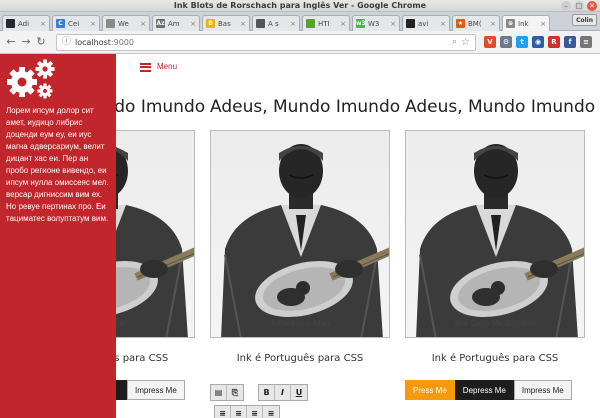 The image size is (600, 418). I want to click on tab-4: Az Am ×, so click(176, 23).